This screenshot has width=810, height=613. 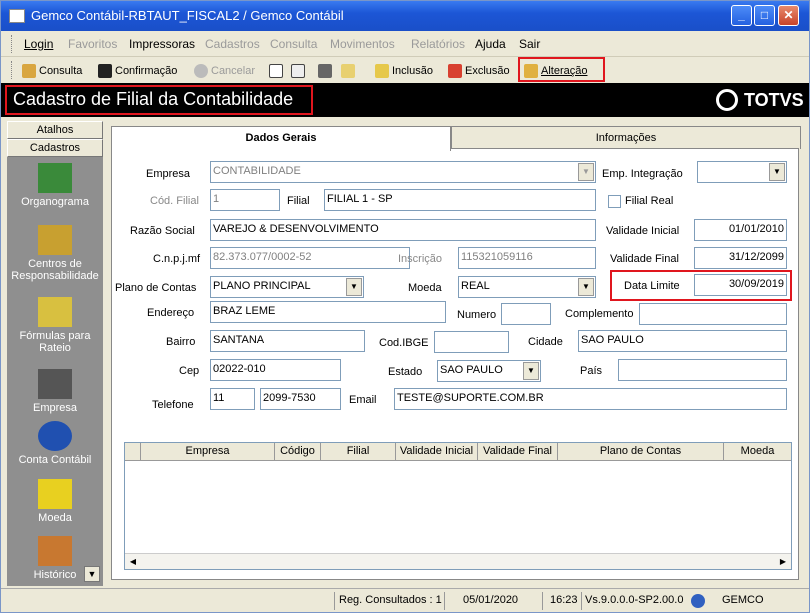 I want to click on sidebar-item-centros: Centros de Responsabilidade, so click(x=55, y=253).